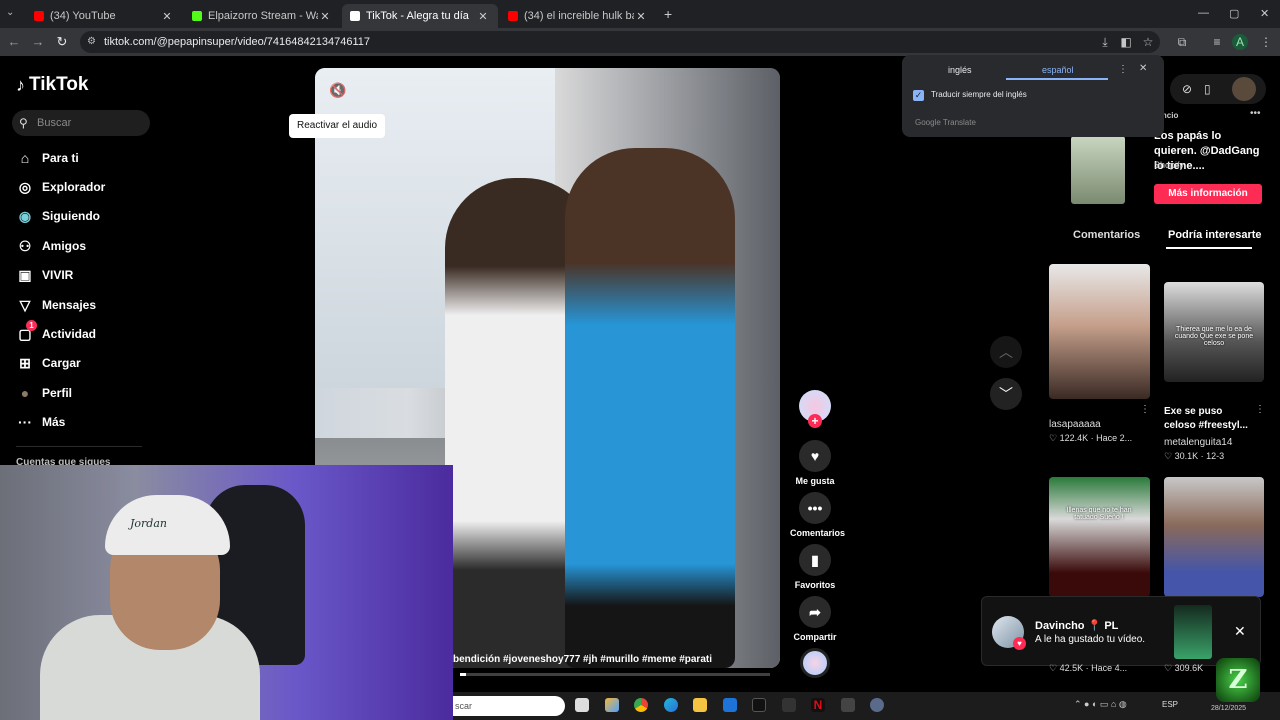  Describe the element at coordinates (463, 674) in the screenshot. I see `progress-fill` at that location.